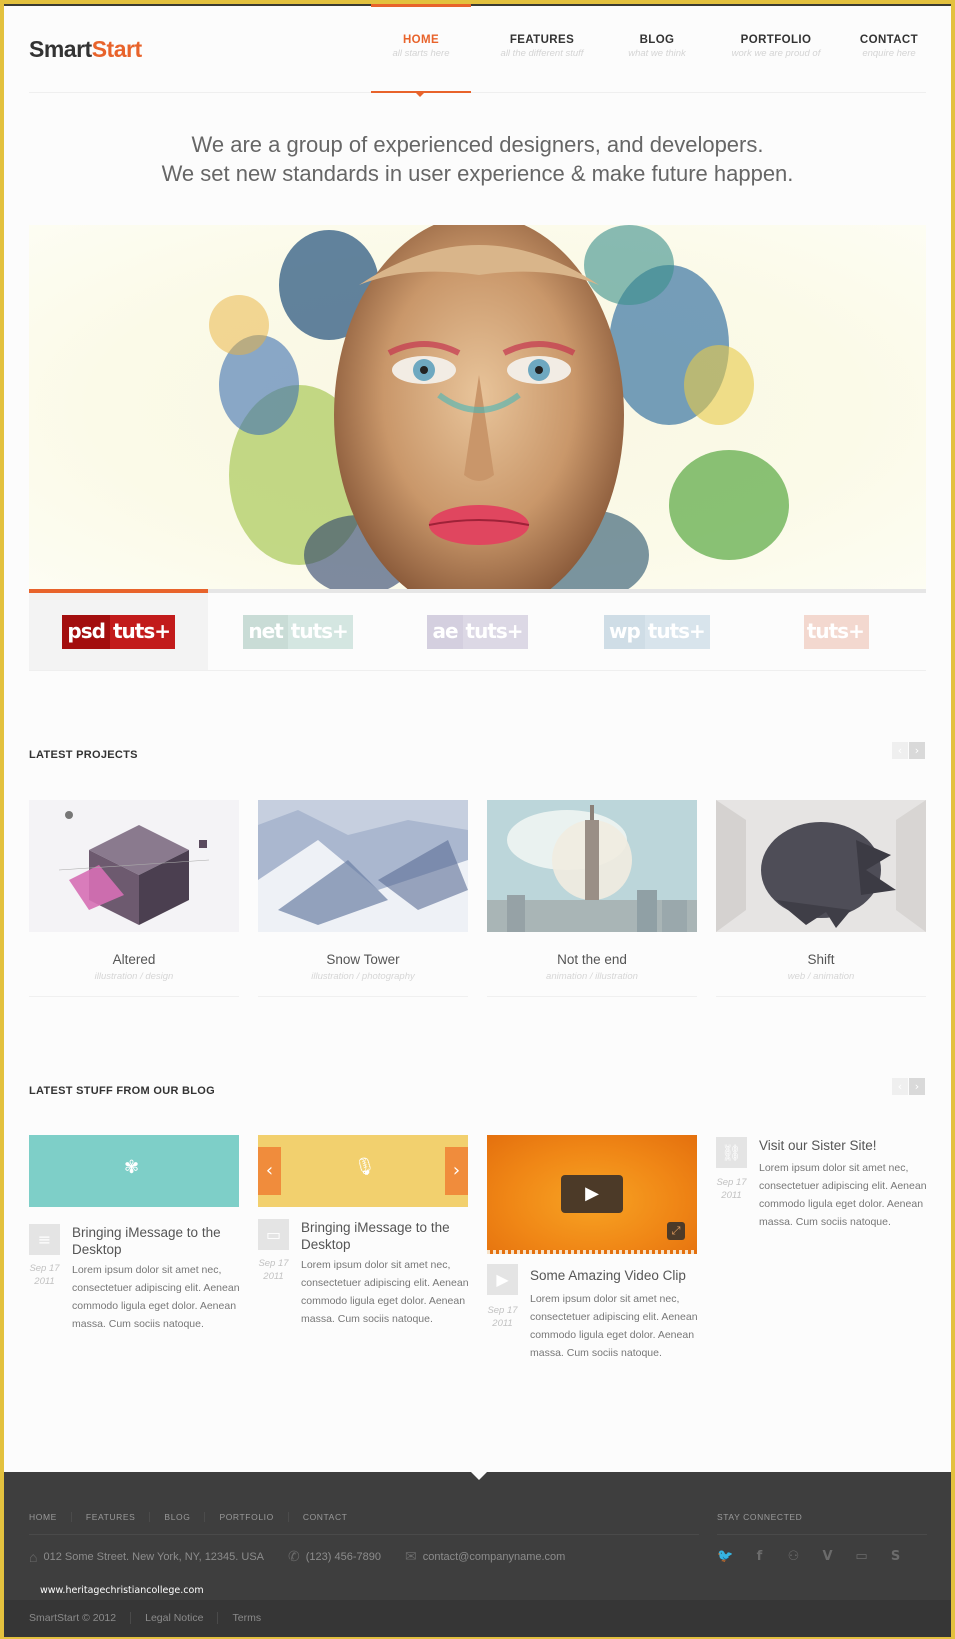 Image resolution: width=955 pixels, height=1639 pixels. Describe the element at coordinates (861, 1556) in the screenshot. I see `youtube-icon: ▭` at that location.